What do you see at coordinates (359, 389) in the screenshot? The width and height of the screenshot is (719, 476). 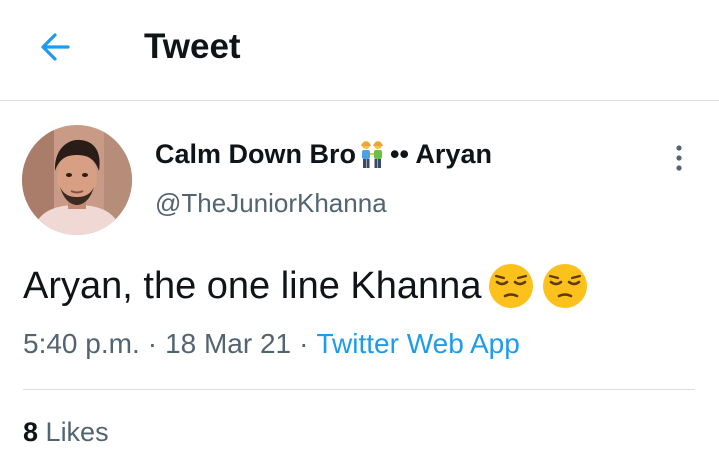 I see `divider` at bounding box center [359, 389].